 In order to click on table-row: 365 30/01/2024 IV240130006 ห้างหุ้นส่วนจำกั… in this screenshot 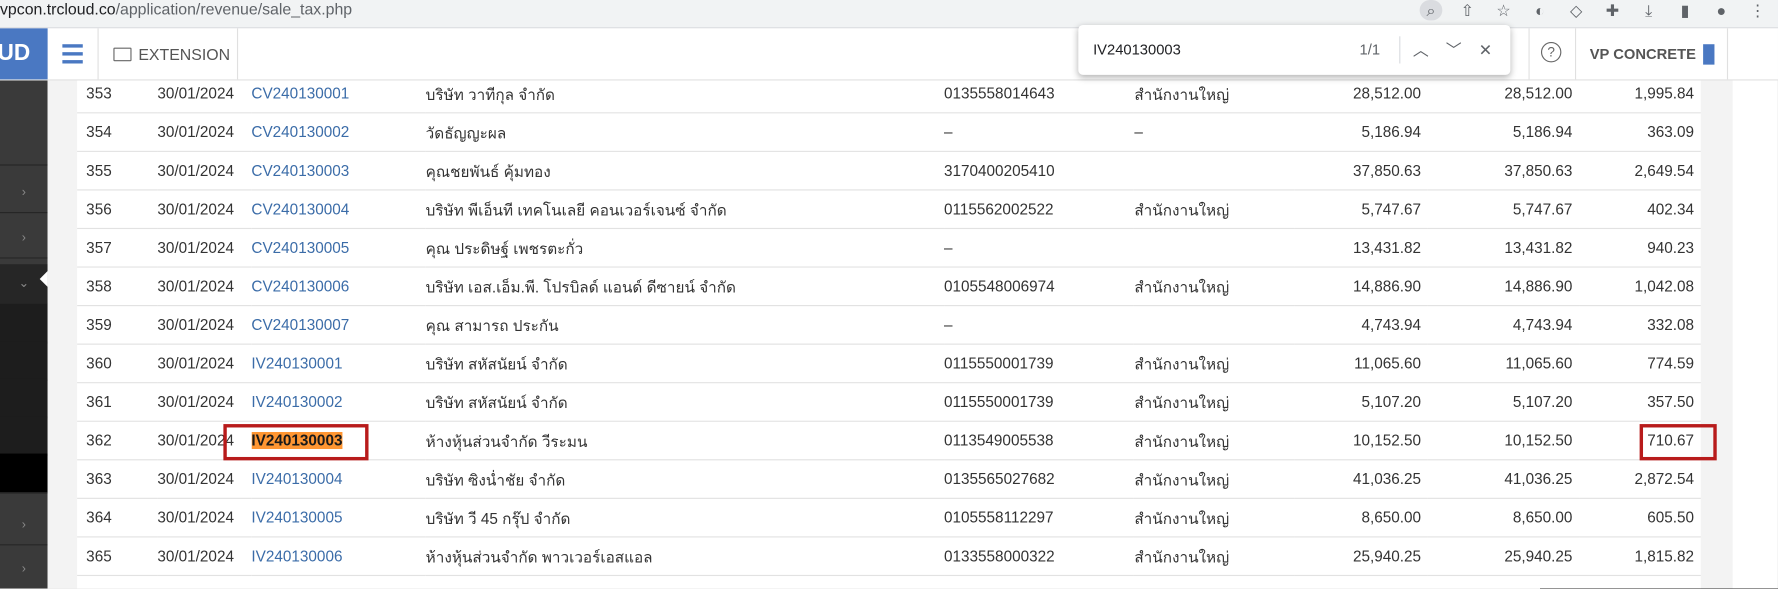, I will do `click(889, 556)`.